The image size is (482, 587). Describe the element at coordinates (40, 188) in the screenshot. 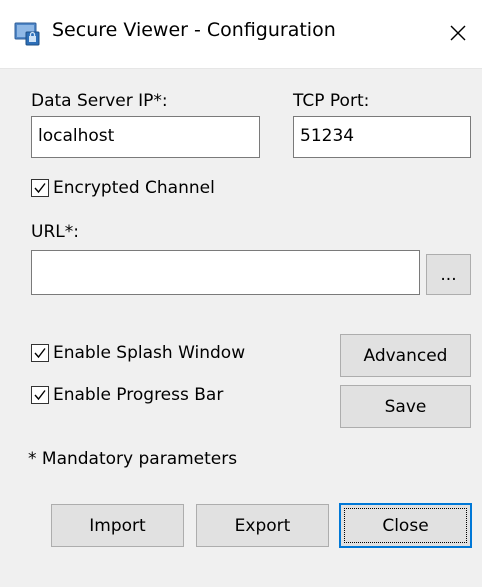

I see `encrypted-channel-checkmark-icon` at that location.